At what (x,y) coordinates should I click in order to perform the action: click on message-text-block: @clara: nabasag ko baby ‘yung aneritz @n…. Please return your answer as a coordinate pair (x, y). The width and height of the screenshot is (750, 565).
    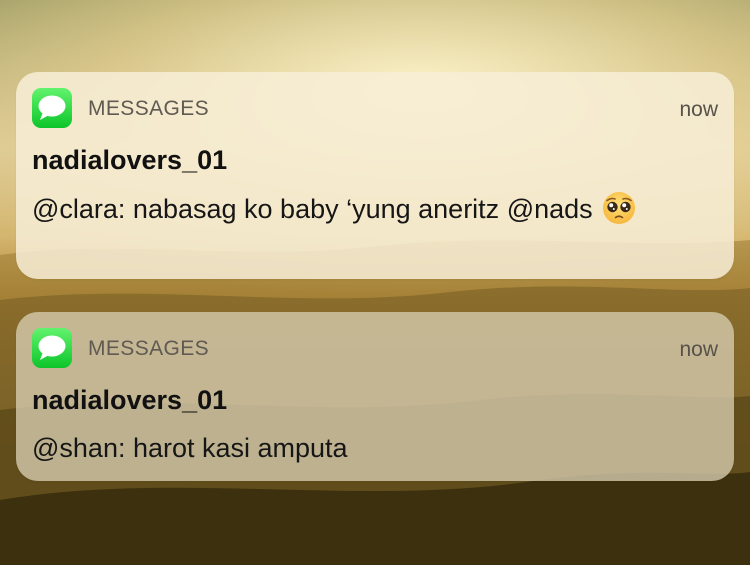
    Looking at the image, I should click on (372, 209).